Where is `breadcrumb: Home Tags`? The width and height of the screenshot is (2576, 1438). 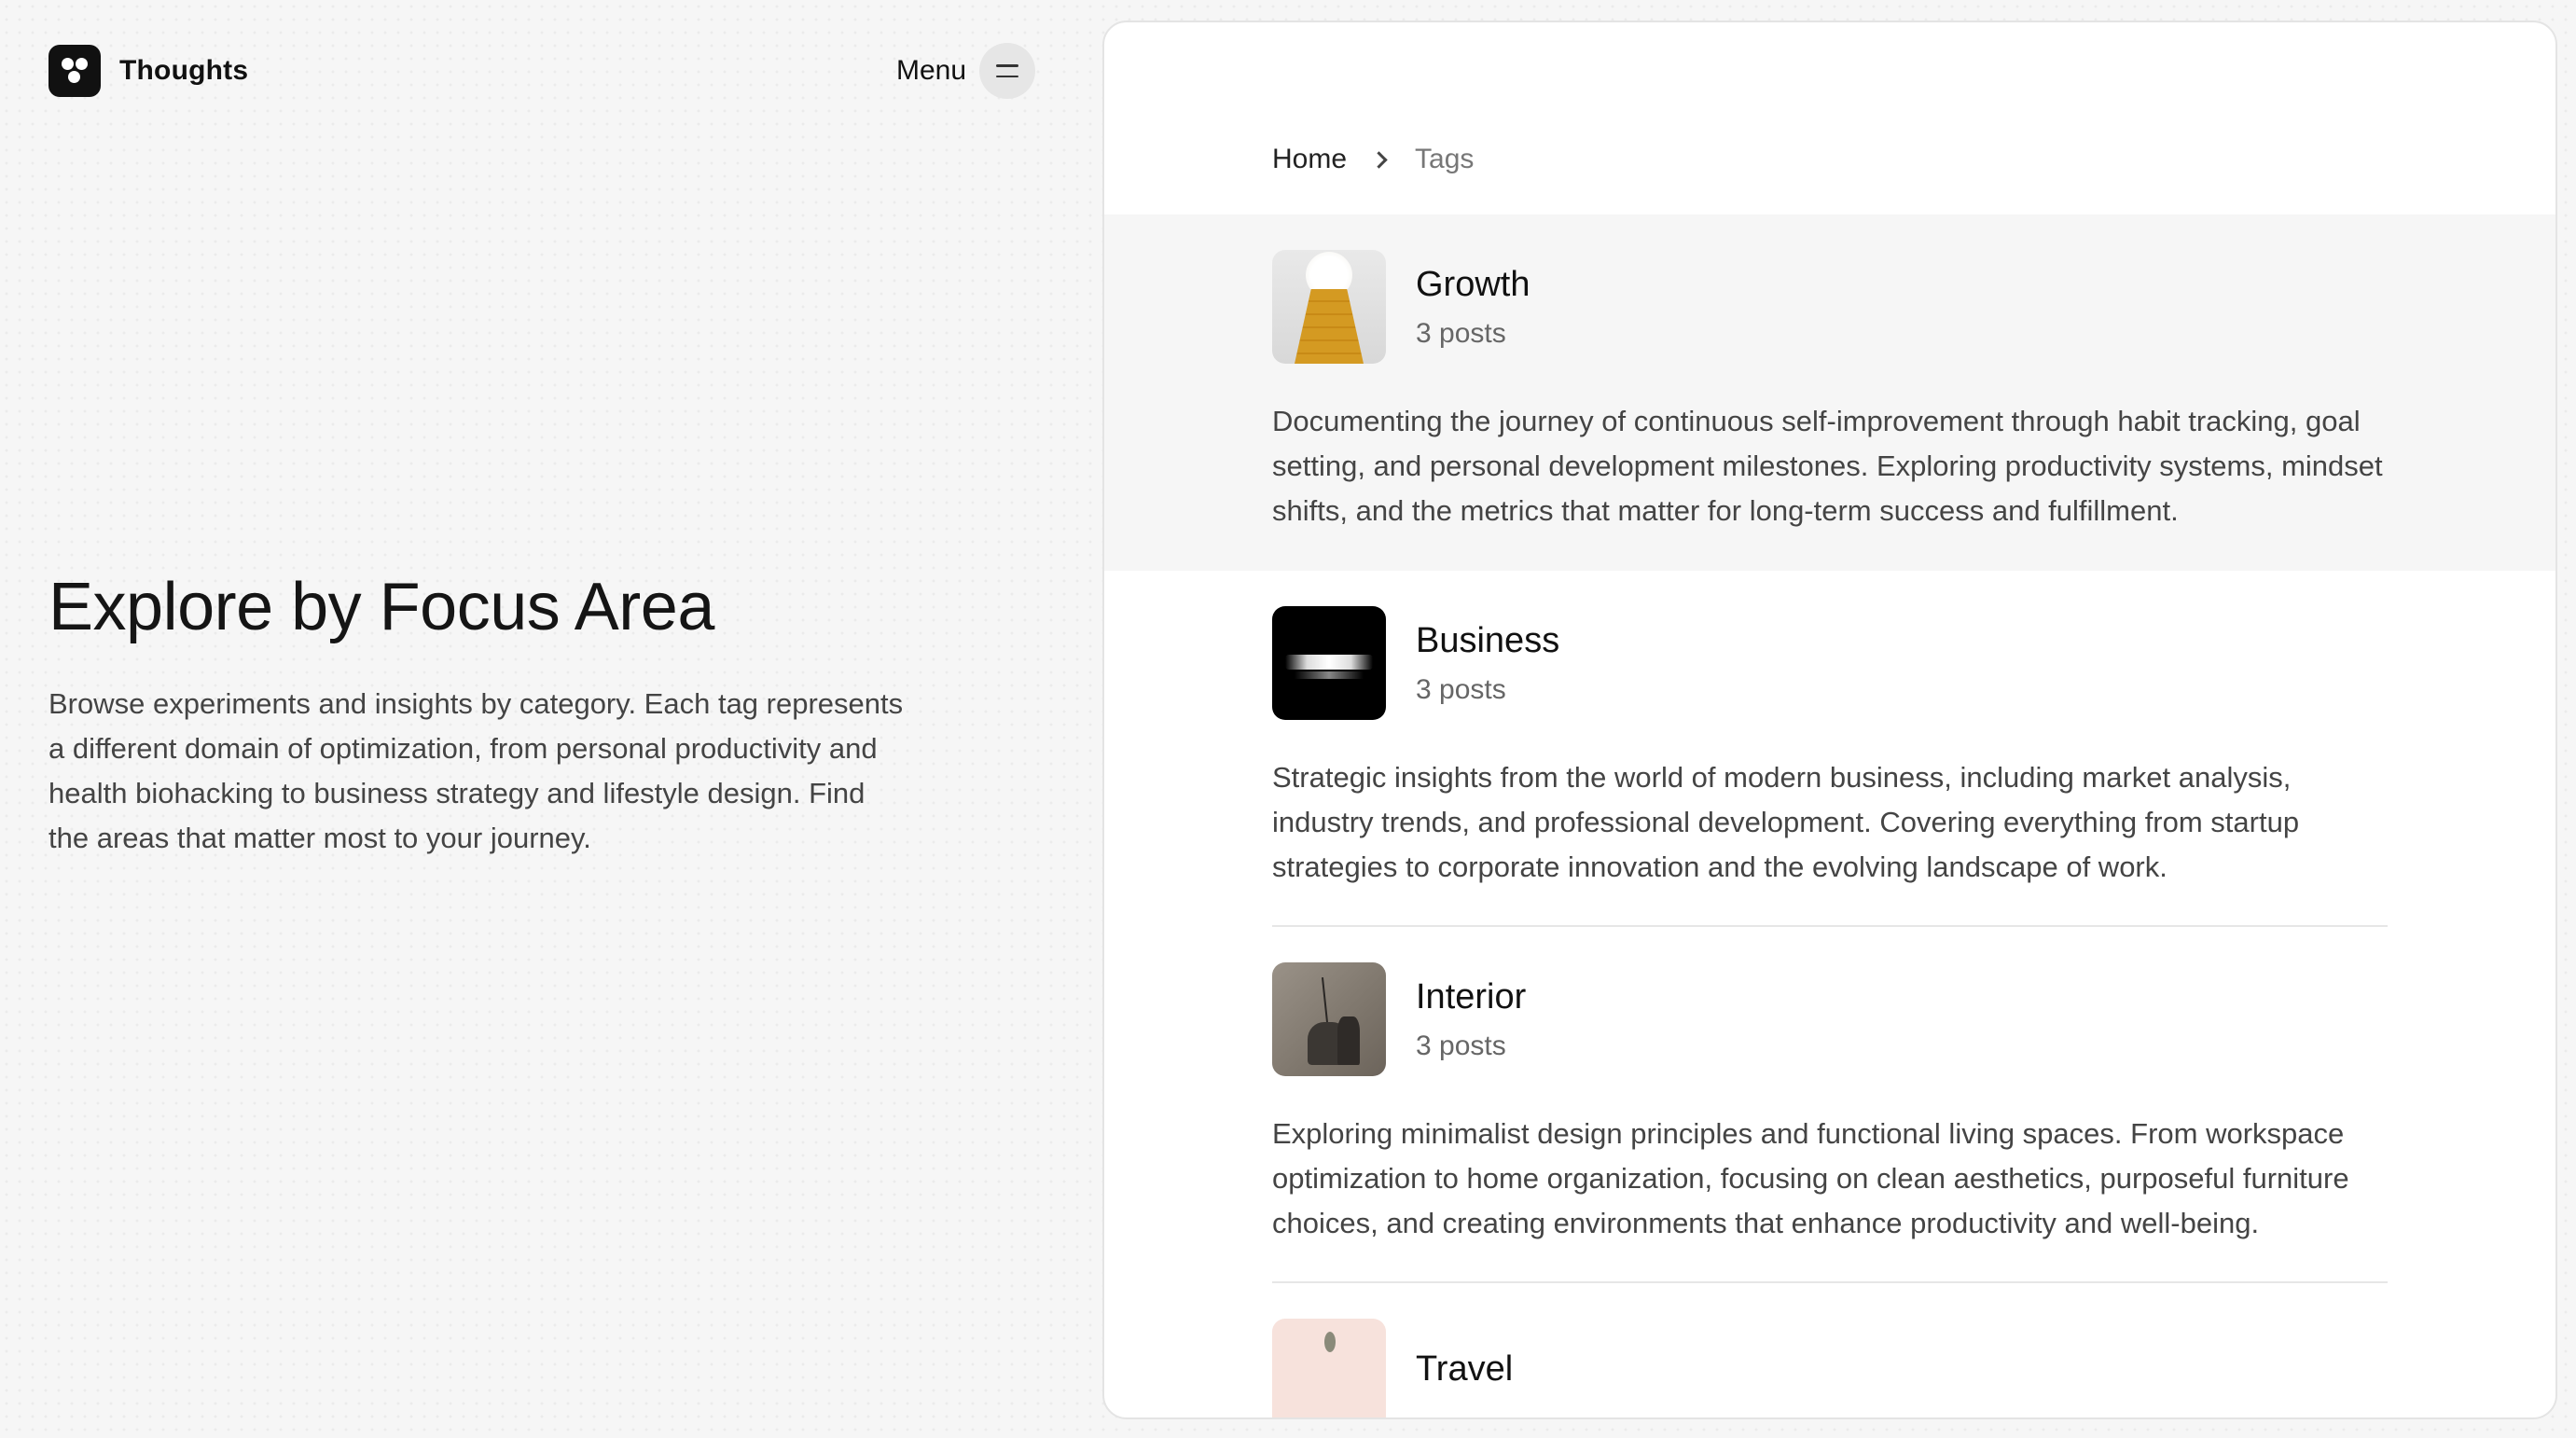 breadcrumb: Home Tags is located at coordinates (1373, 159).